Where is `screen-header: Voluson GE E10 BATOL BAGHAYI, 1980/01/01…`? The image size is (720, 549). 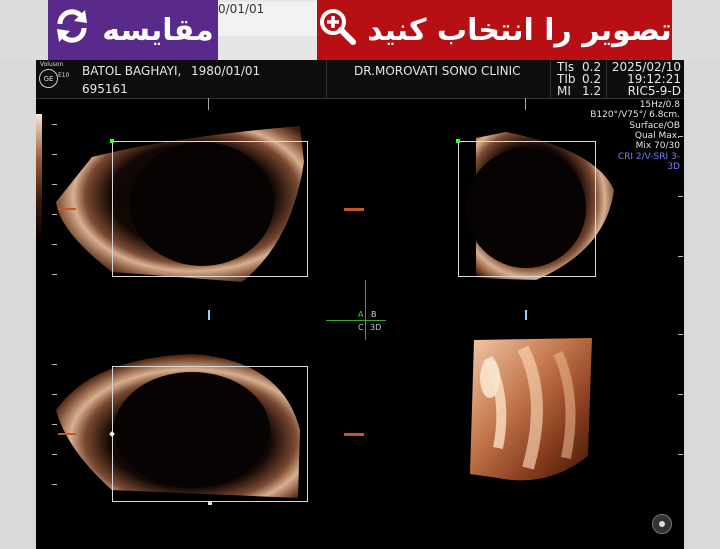
screen-header: Voluson GE E10 BATOL BAGHAYI, 1980/01/01… is located at coordinates (360, 79).